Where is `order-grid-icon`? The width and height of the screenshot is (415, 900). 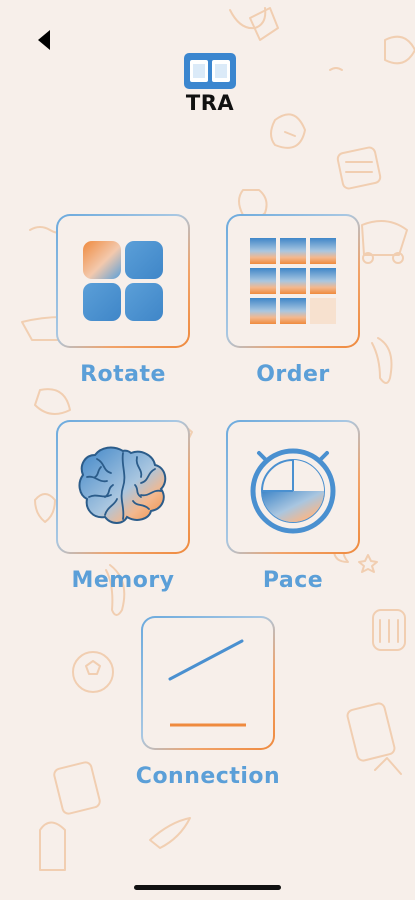 order-grid-icon is located at coordinates (293, 281).